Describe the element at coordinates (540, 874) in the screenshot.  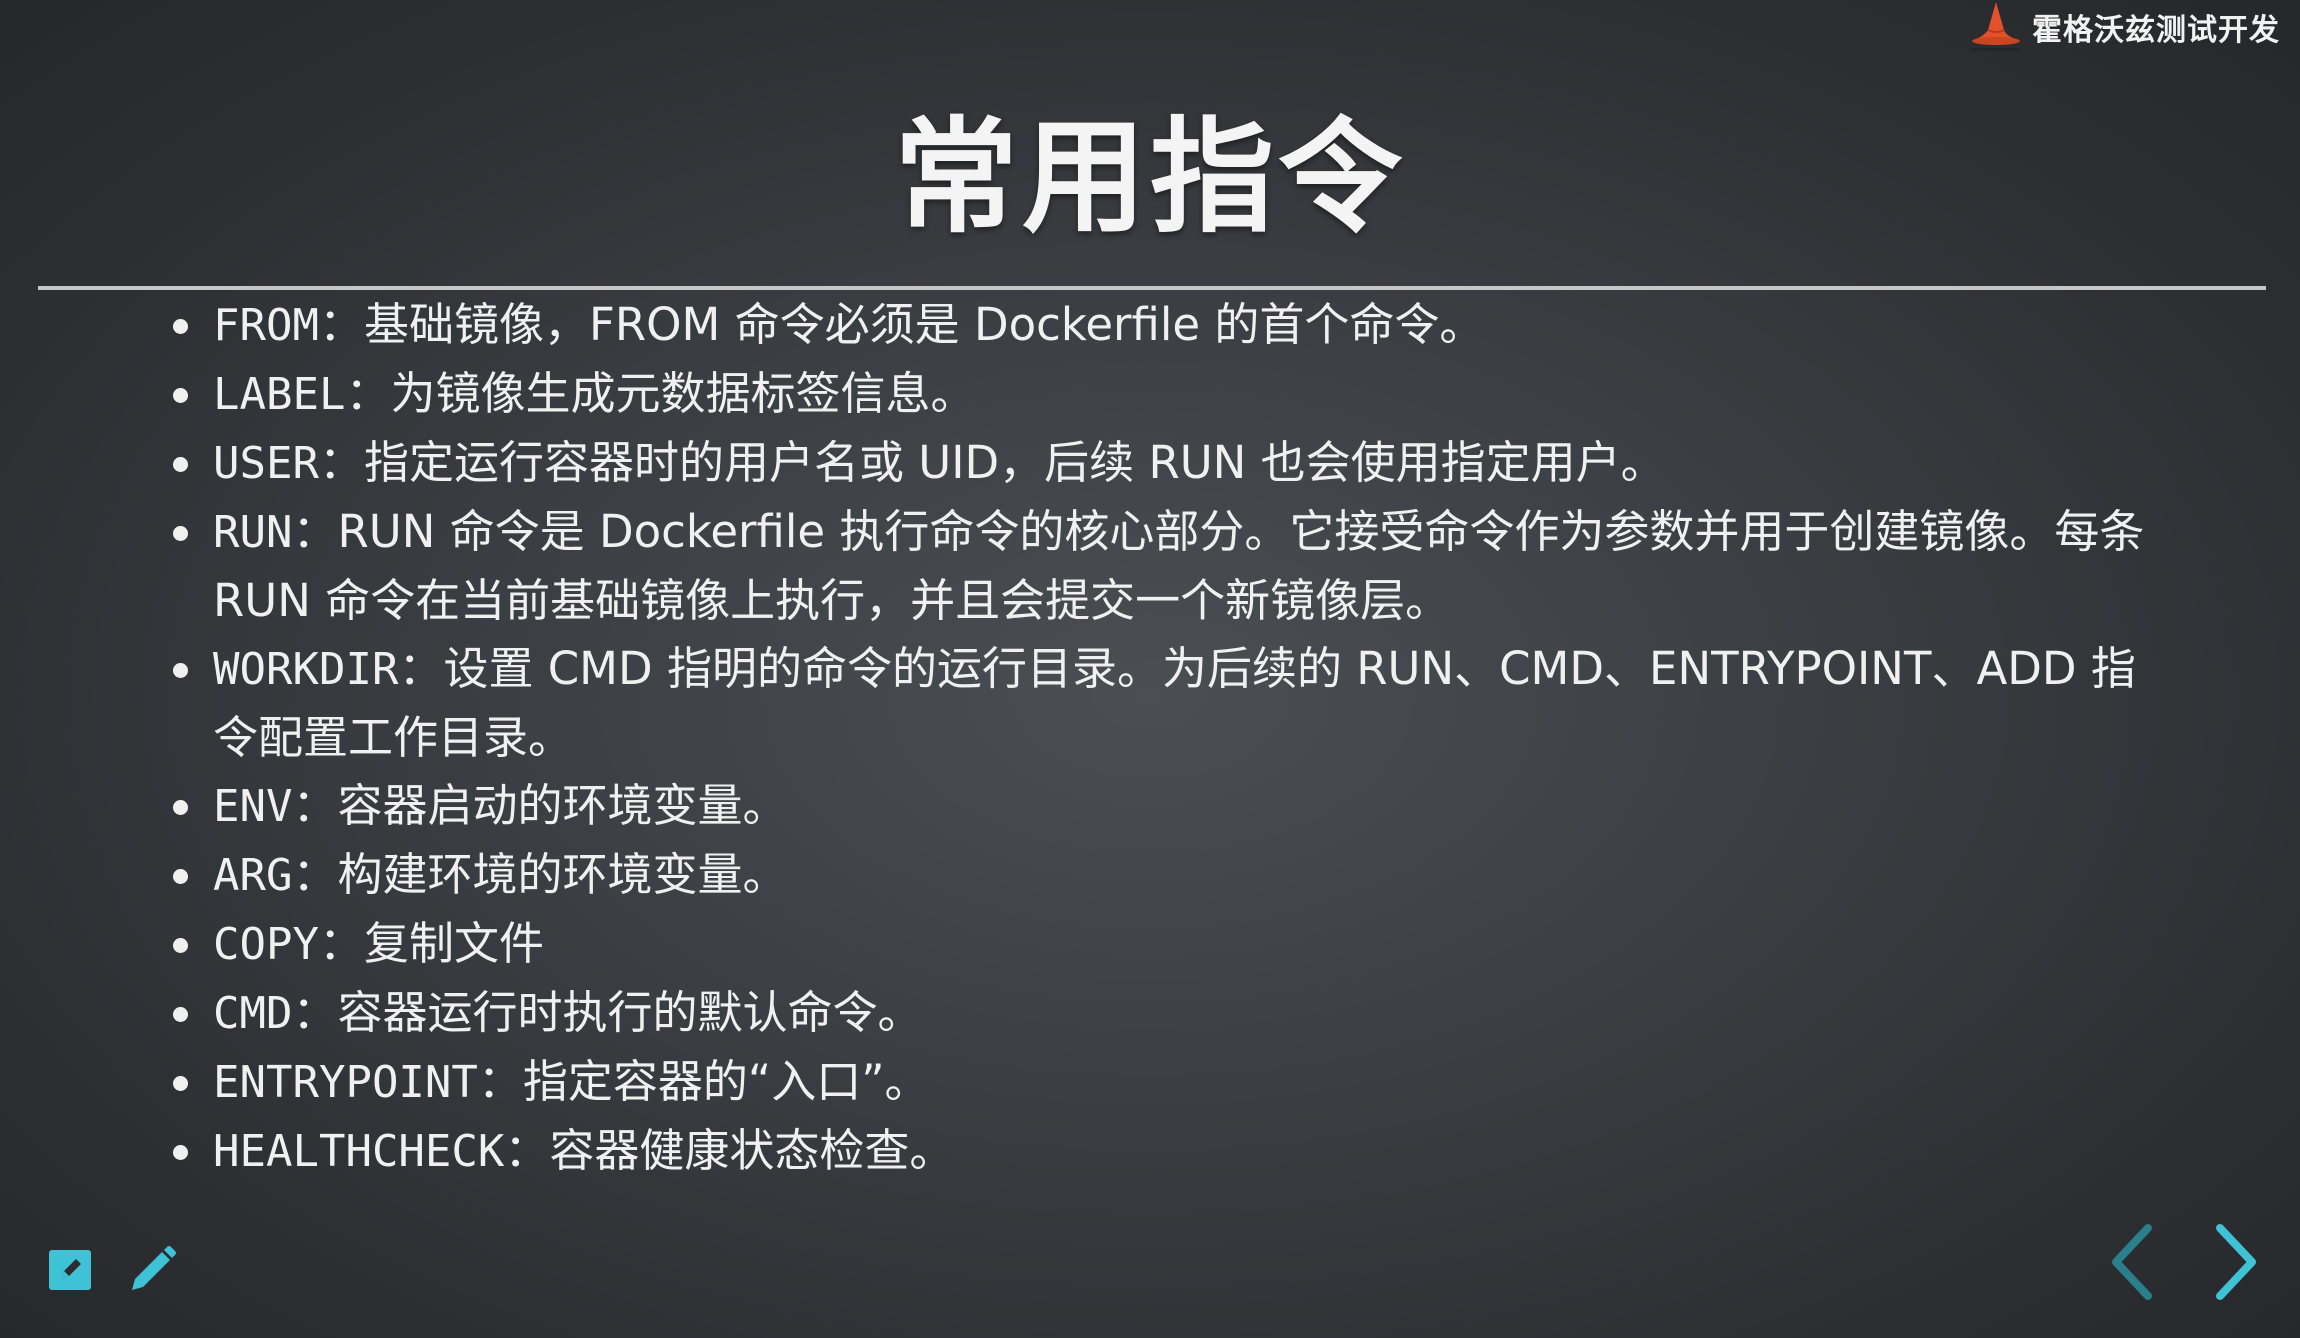
I see `instruction-description: ：构建环境的环境变量。` at that location.